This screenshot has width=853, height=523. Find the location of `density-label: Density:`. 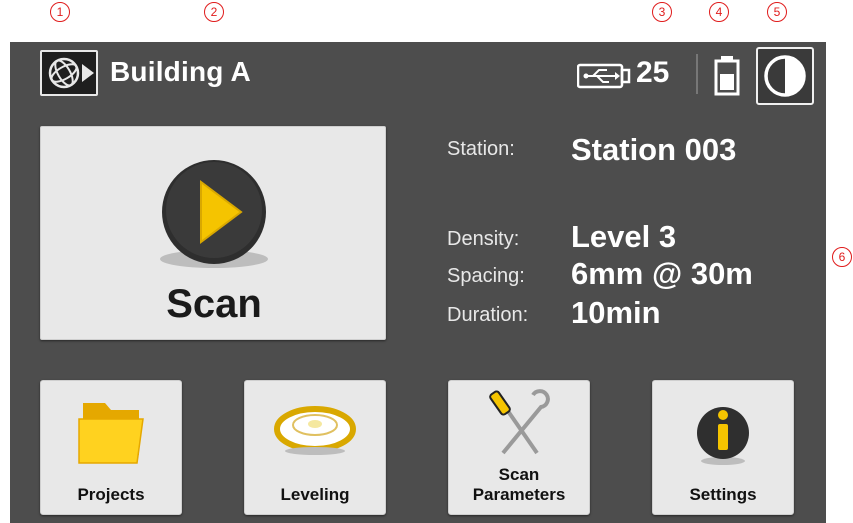

density-label: Density: is located at coordinates (483, 239).